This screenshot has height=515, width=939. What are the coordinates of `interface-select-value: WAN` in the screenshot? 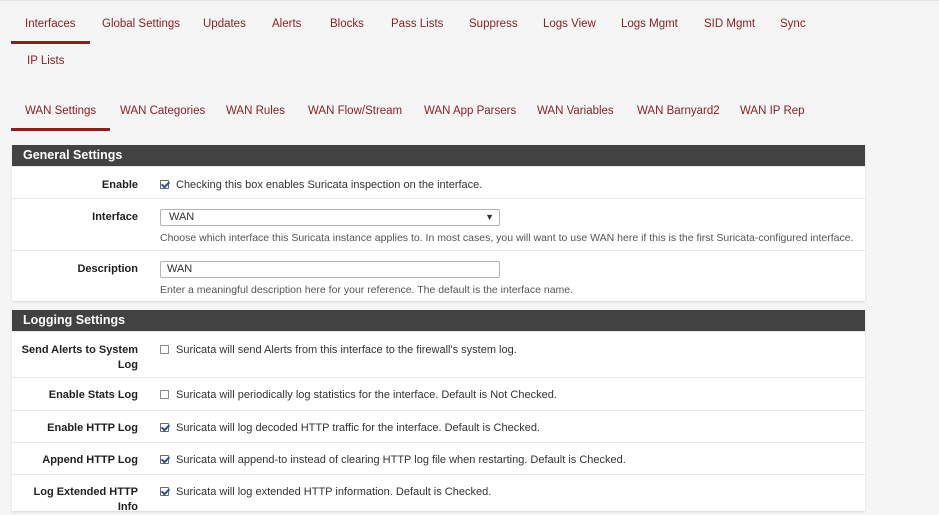 It's located at (182, 217).